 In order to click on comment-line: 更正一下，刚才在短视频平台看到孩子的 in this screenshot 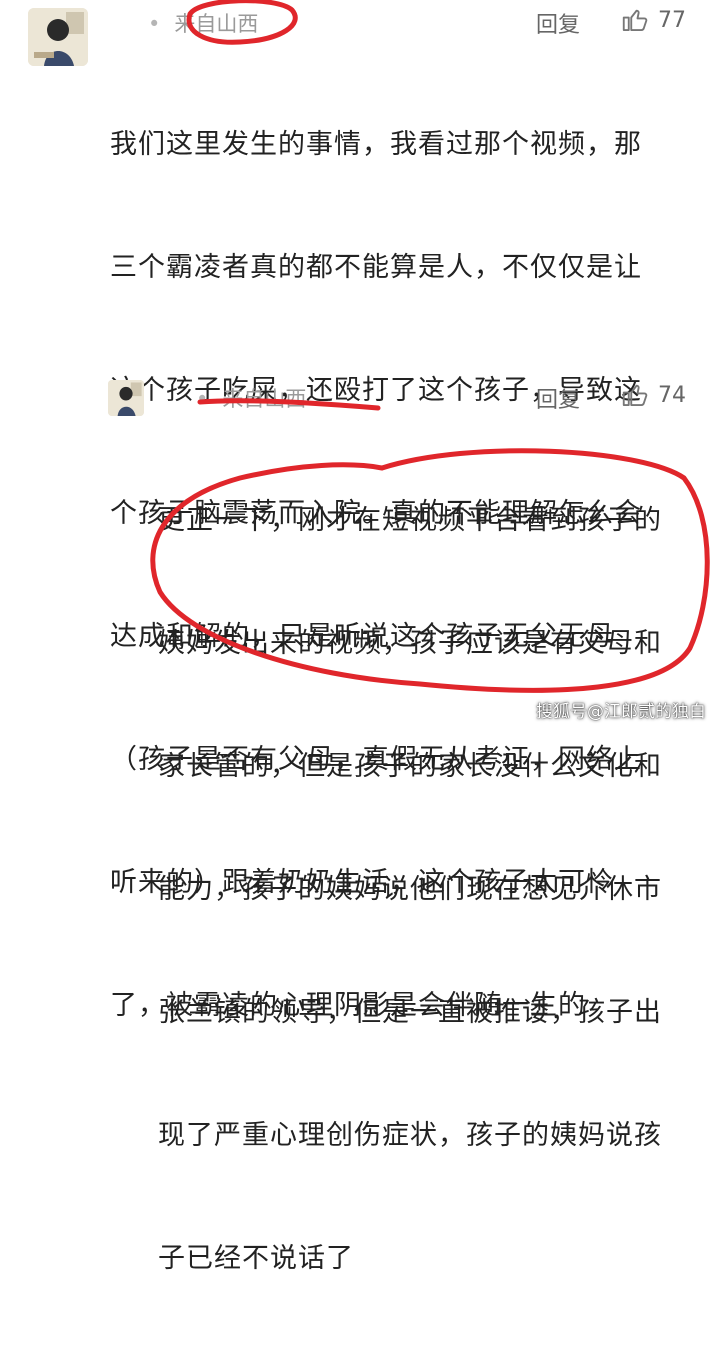, I will do `click(410, 520)`.